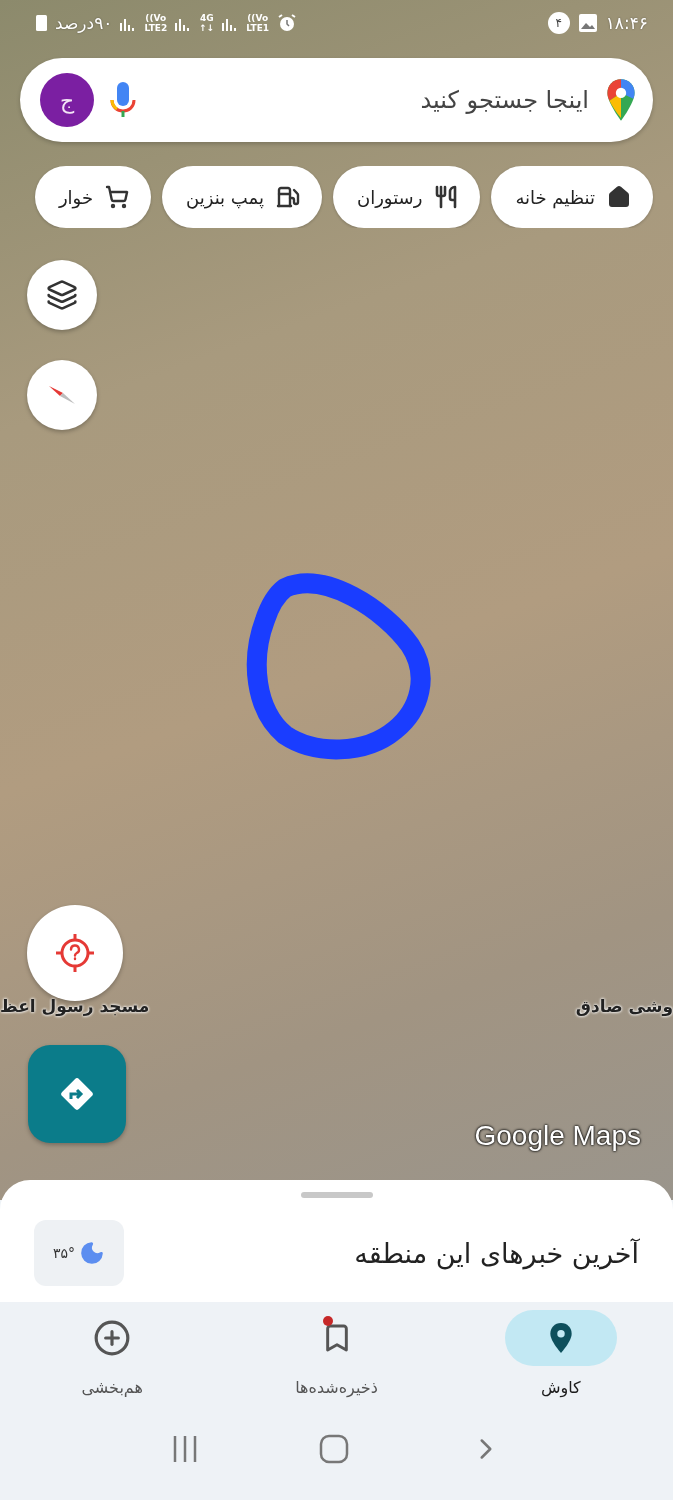 The width and height of the screenshot is (673, 1500). What do you see at coordinates (63, 1253) in the screenshot?
I see `temperature: ۳۵°` at bounding box center [63, 1253].